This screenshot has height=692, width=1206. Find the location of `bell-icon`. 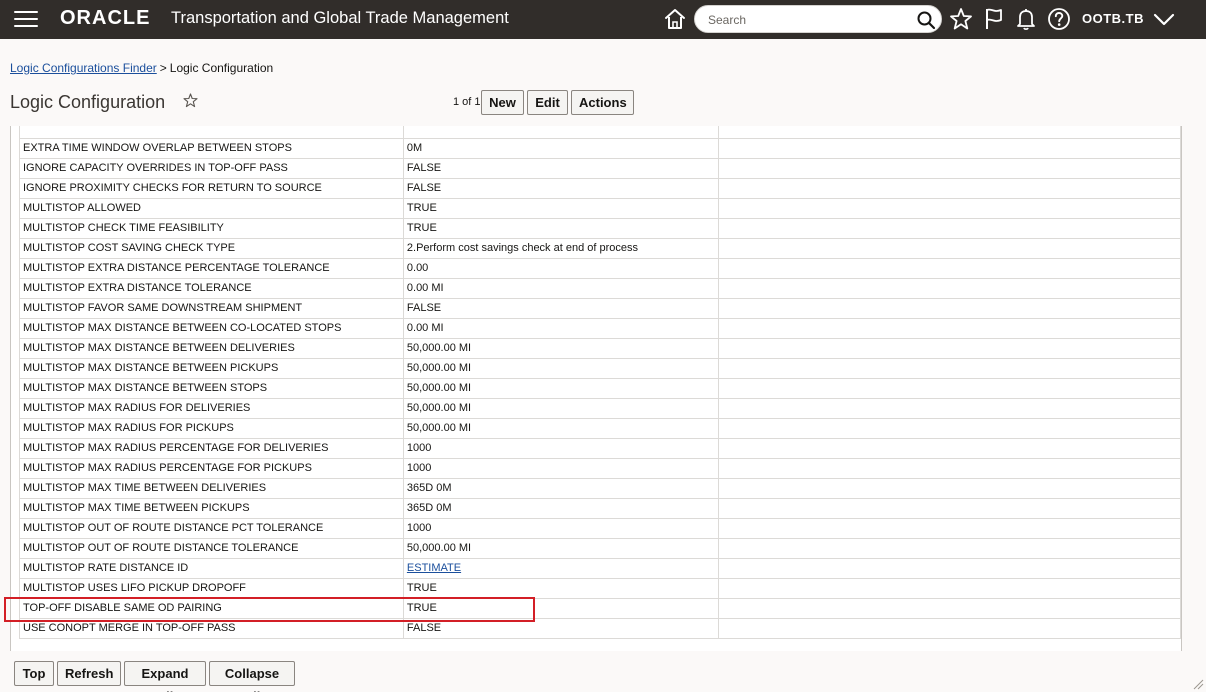

bell-icon is located at coordinates (1026, 19).